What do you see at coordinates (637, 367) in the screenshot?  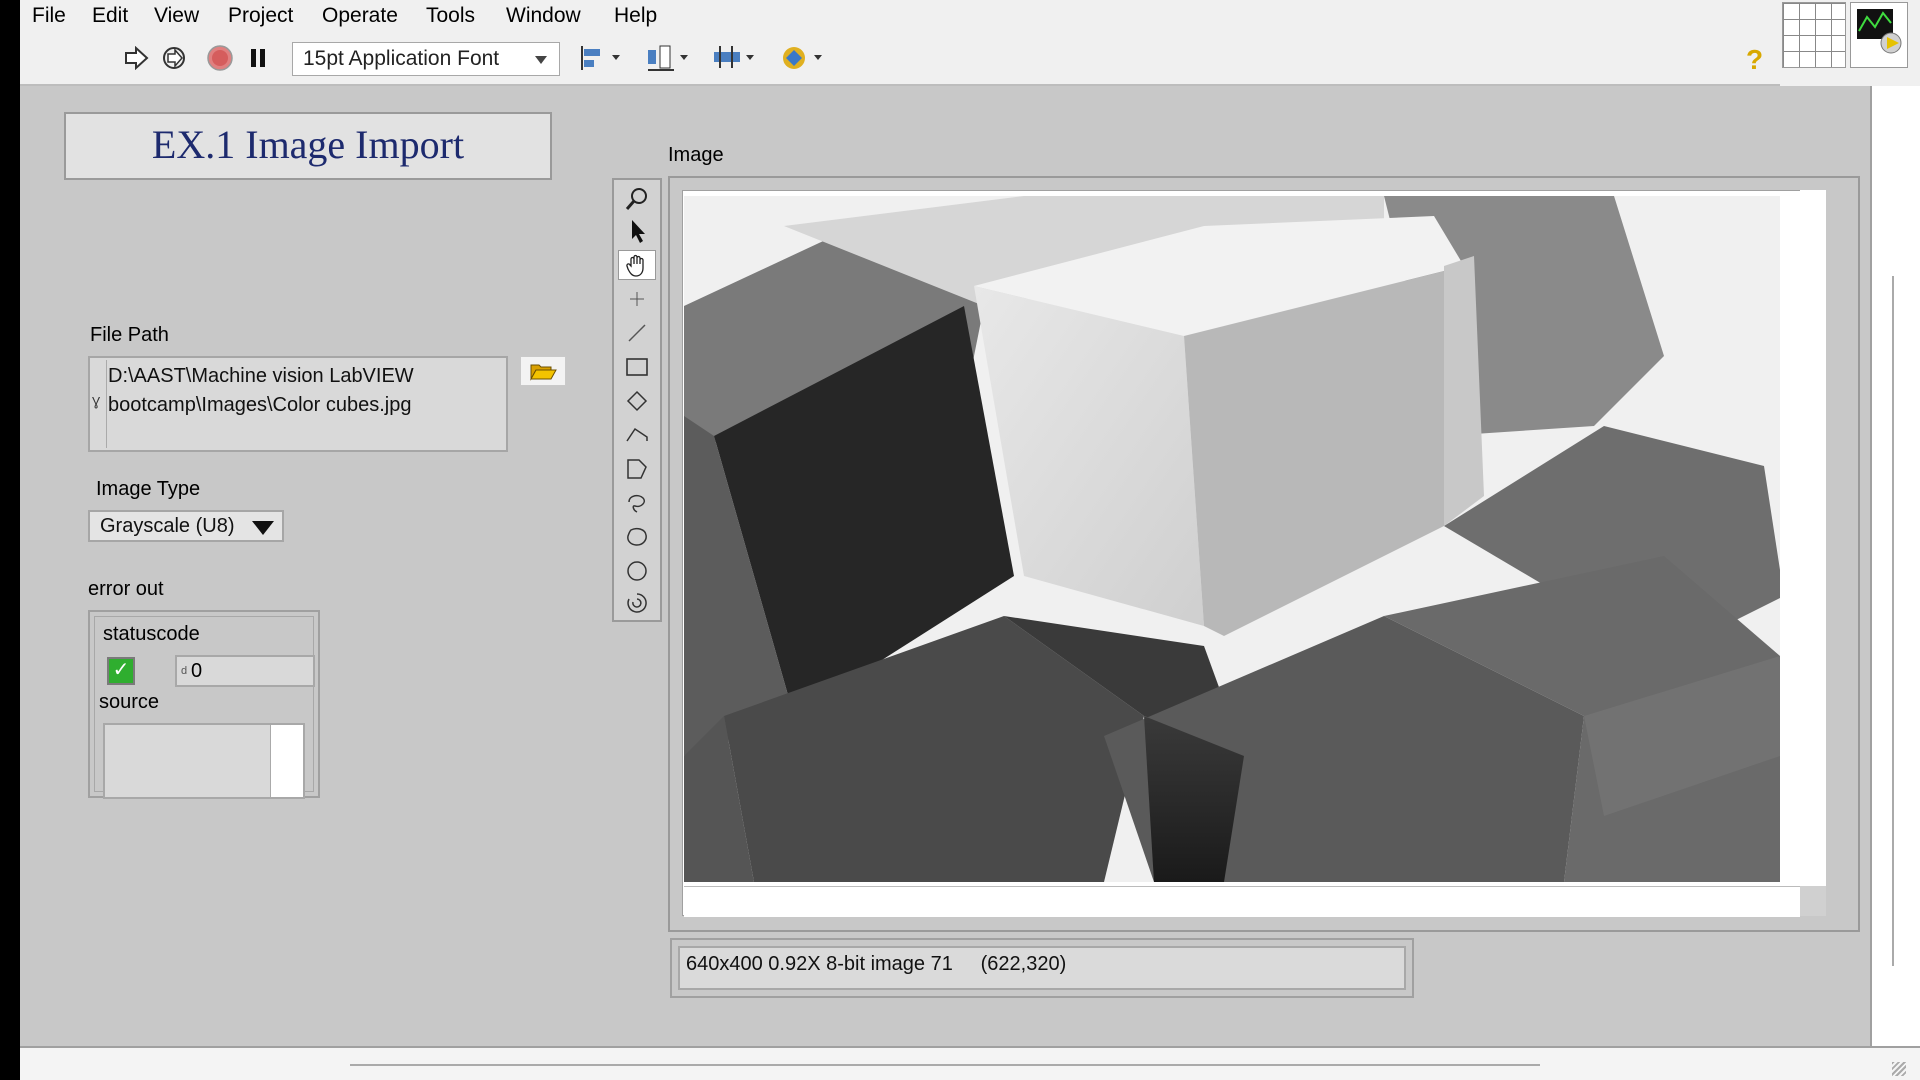 I see `rectangle-tool-icon` at bounding box center [637, 367].